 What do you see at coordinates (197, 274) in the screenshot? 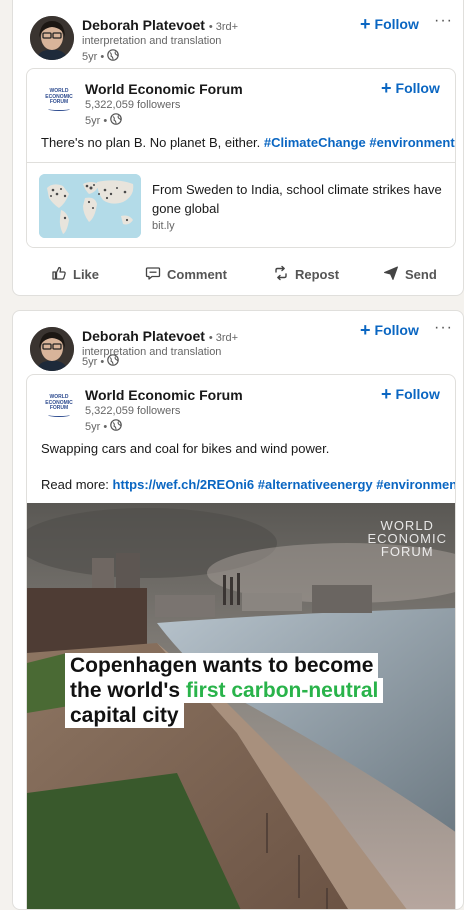
I see `comment-label: Comment` at bounding box center [197, 274].